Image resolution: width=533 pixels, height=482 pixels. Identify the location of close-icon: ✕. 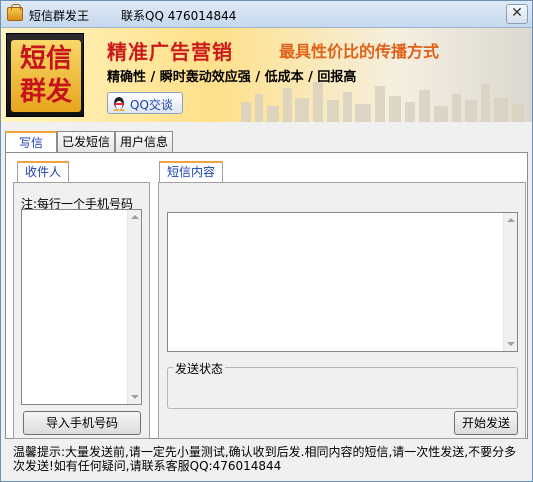
(517, 13).